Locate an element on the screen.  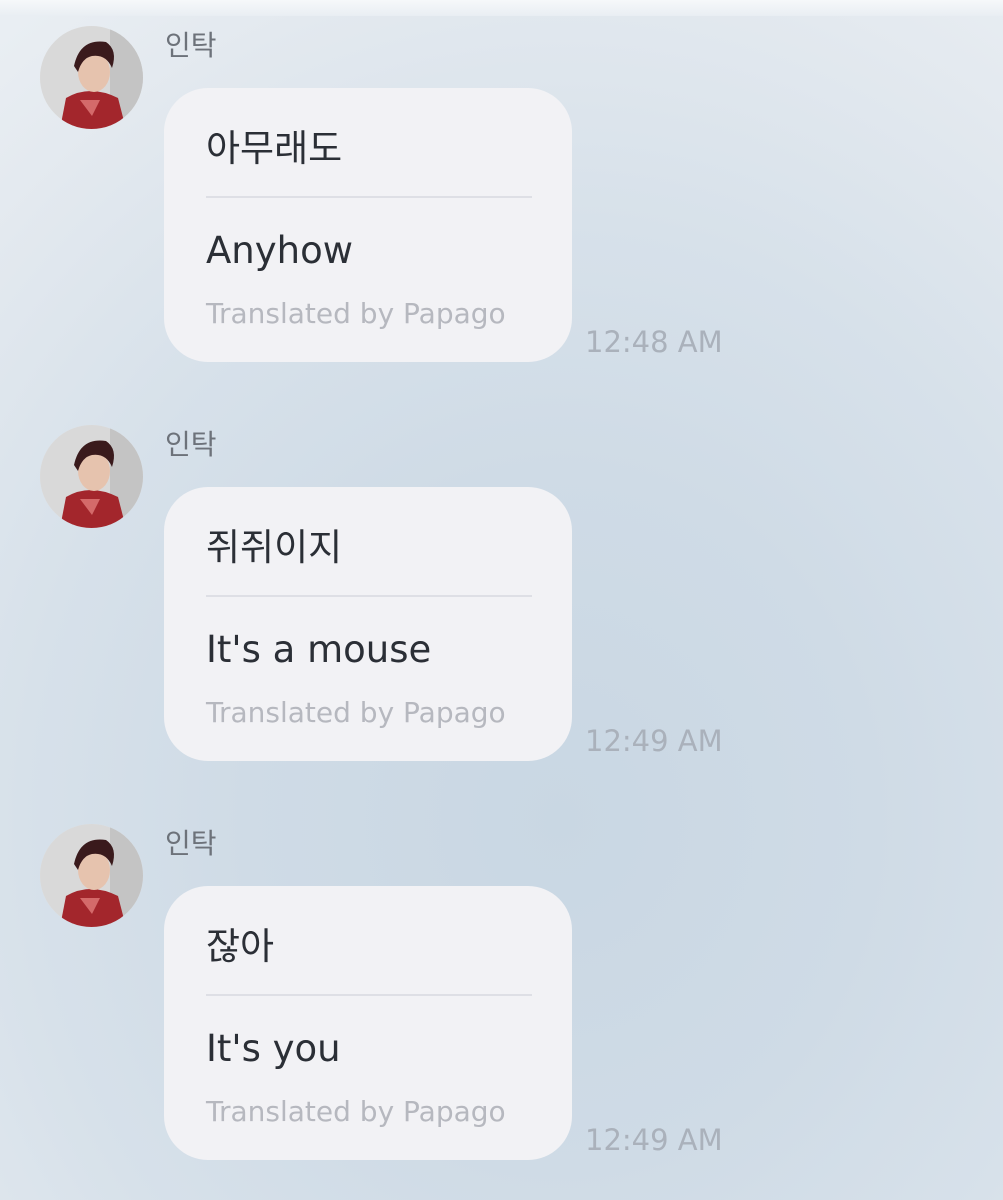
original-message-text: 잖아 is located at coordinates (240, 946).